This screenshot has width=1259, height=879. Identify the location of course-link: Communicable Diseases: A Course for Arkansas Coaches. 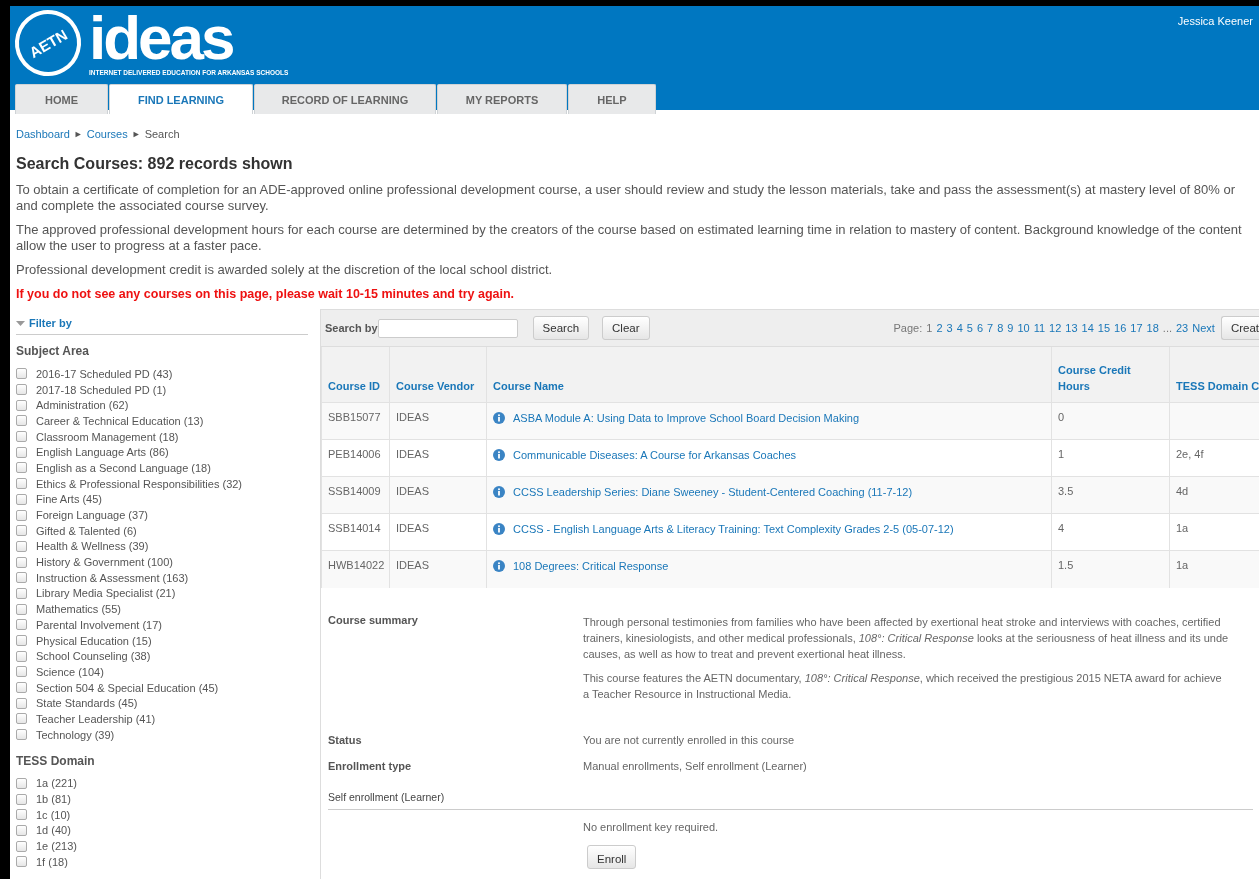
(655, 455).